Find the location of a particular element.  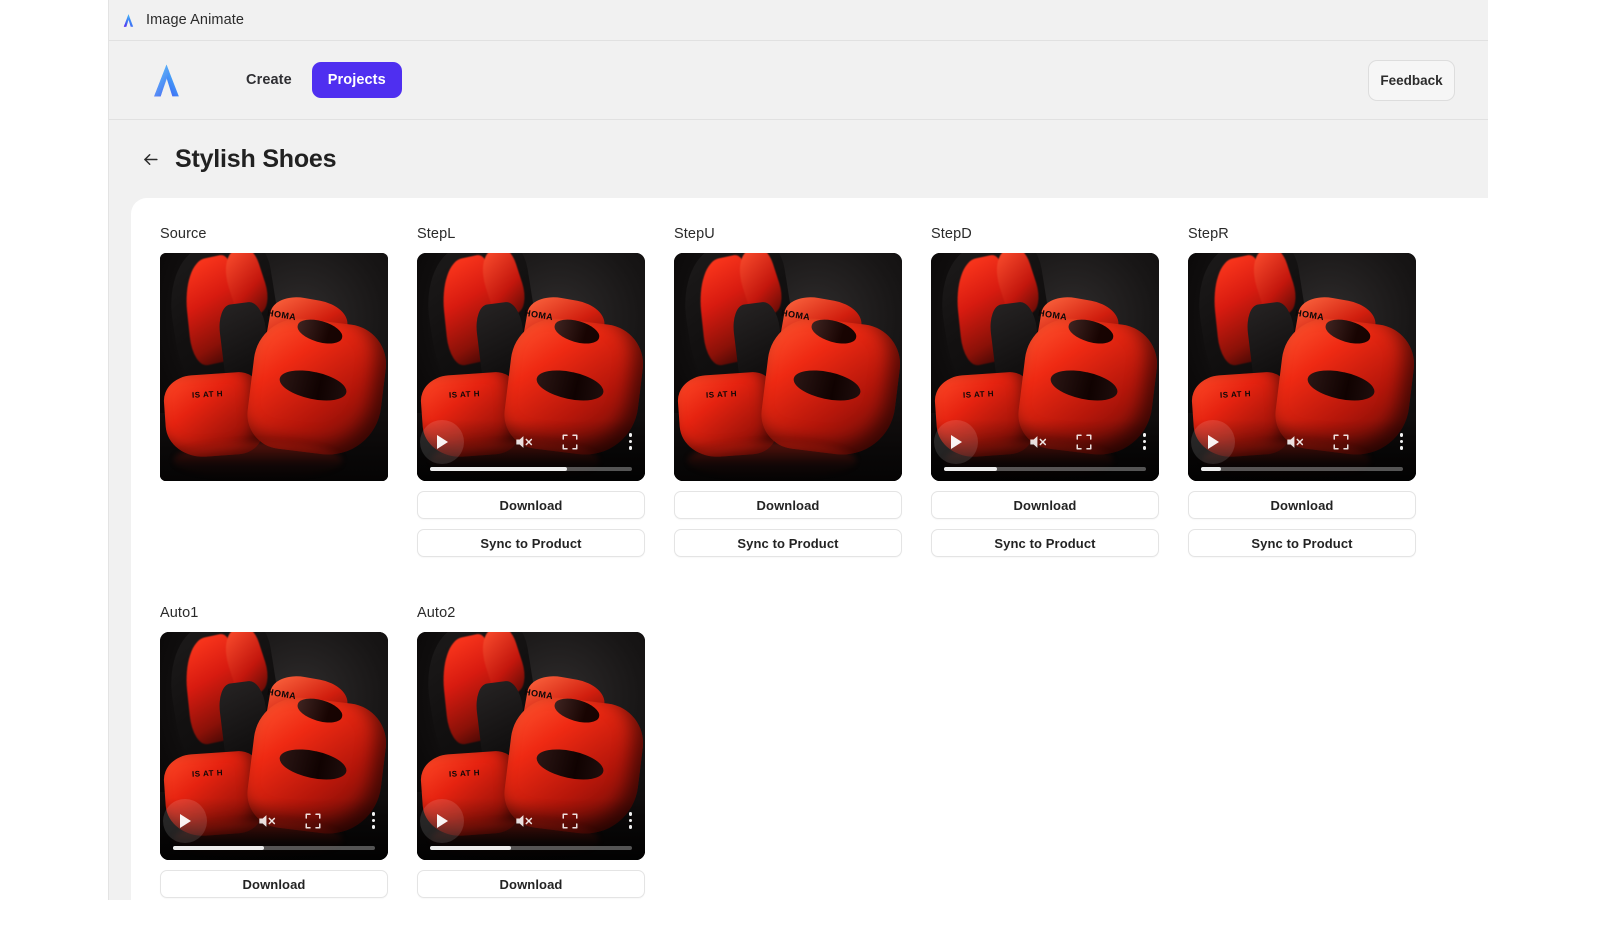

asset-card-label: StepD is located at coordinates (951, 234).